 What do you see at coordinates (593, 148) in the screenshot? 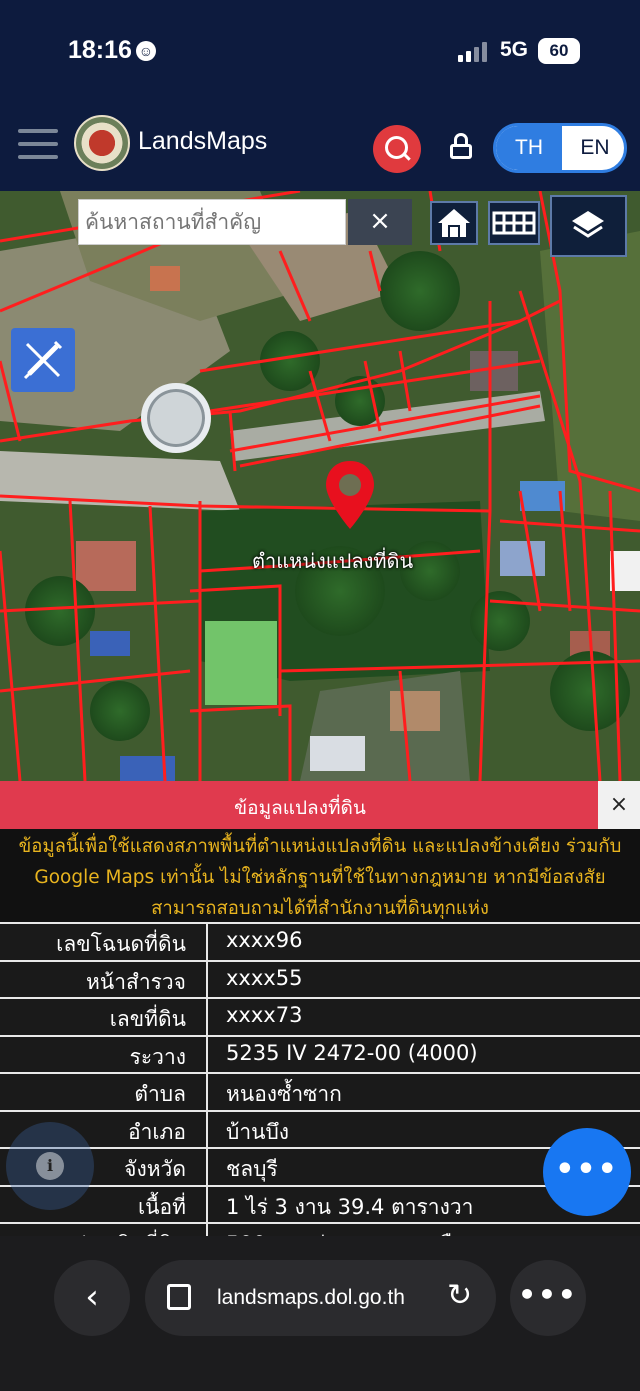
I see `lang-en-button: EN` at bounding box center [593, 148].